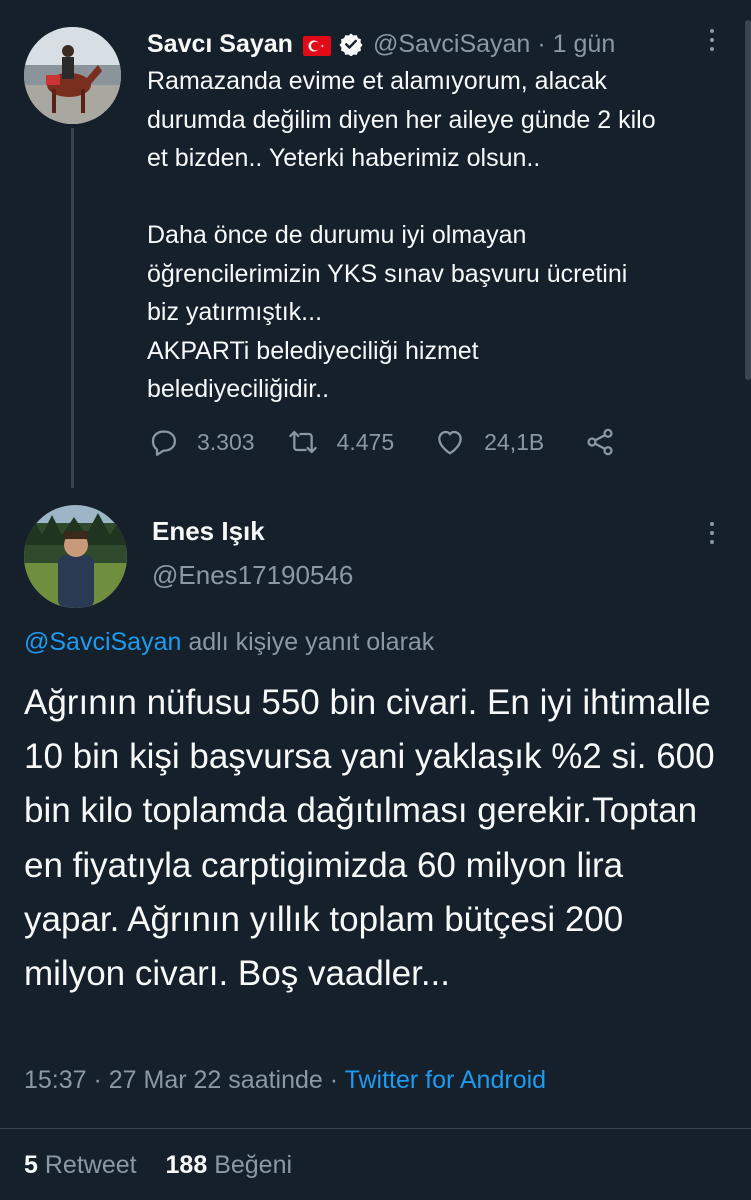 Image resolution: width=751 pixels, height=1200 pixels. I want to click on parent-handle: @SavciSayan, so click(451, 44).